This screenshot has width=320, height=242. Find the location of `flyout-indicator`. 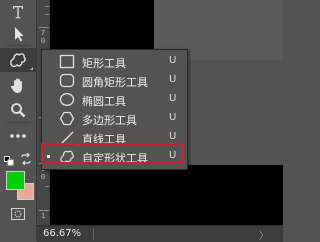

flyout-indicator is located at coordinates (31, 68).